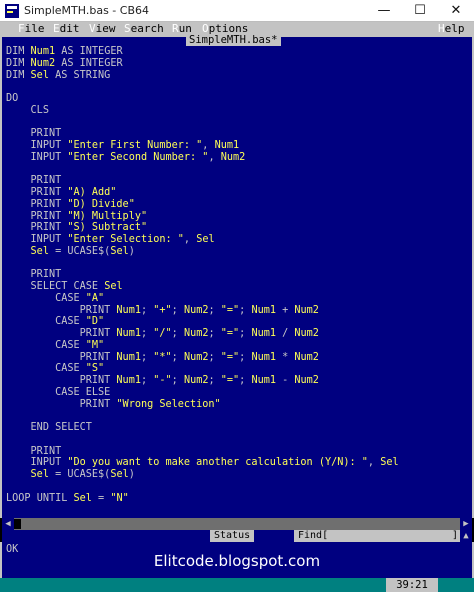 This screenshot has height=592, width=474. What do you see at coordinates (55, 345) in the screenshot?
I see `code-line: CASE "M"` at bounding box center [55, 345].